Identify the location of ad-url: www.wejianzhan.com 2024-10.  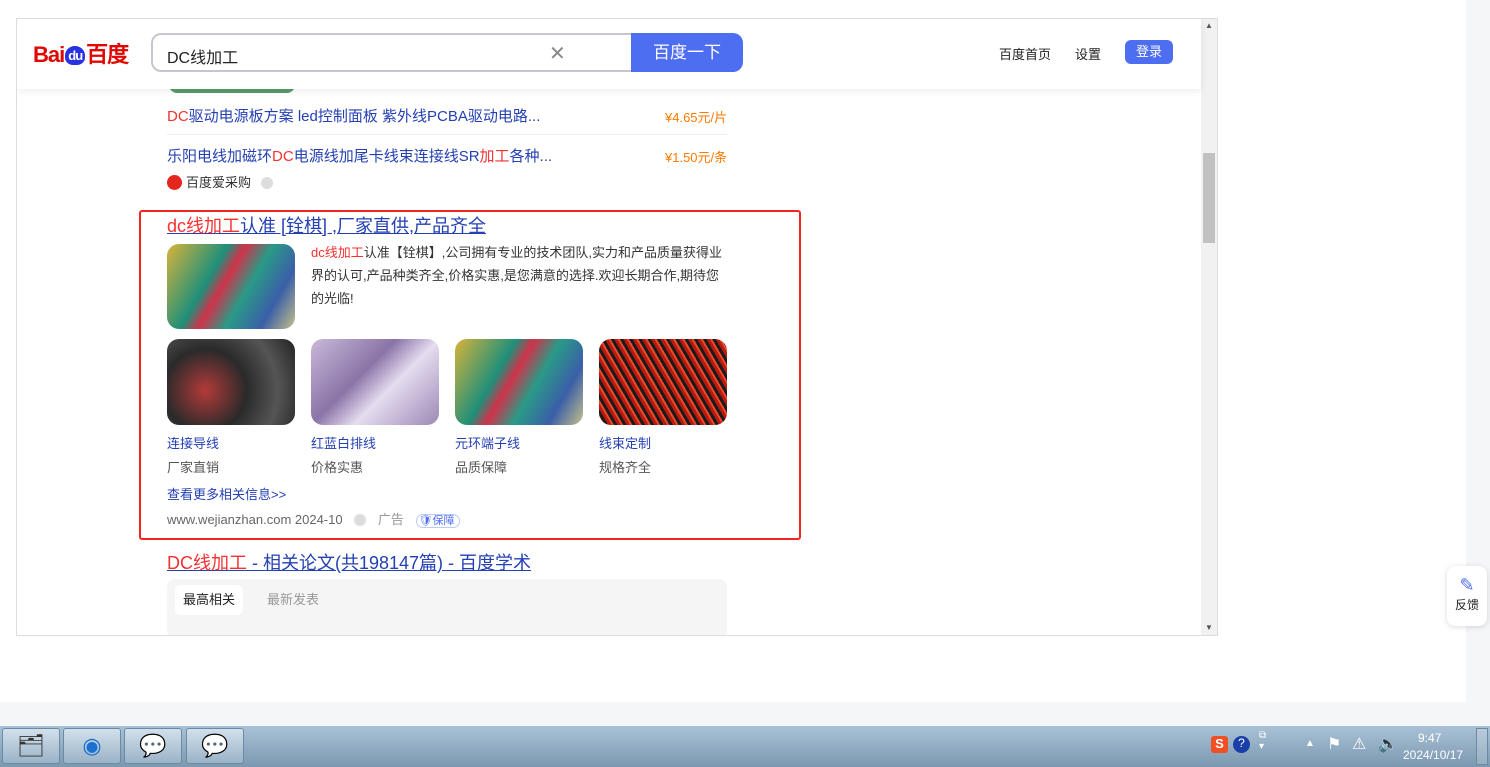
(255, 519).